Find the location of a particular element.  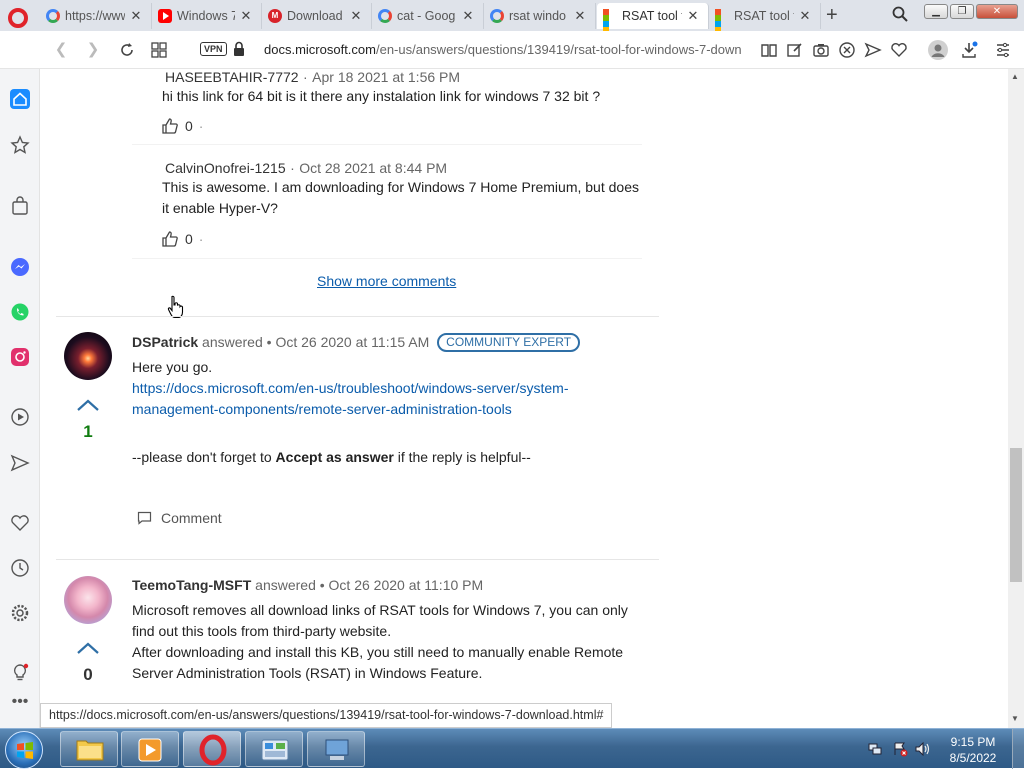

download-icon is located at coordinates (969, 50).